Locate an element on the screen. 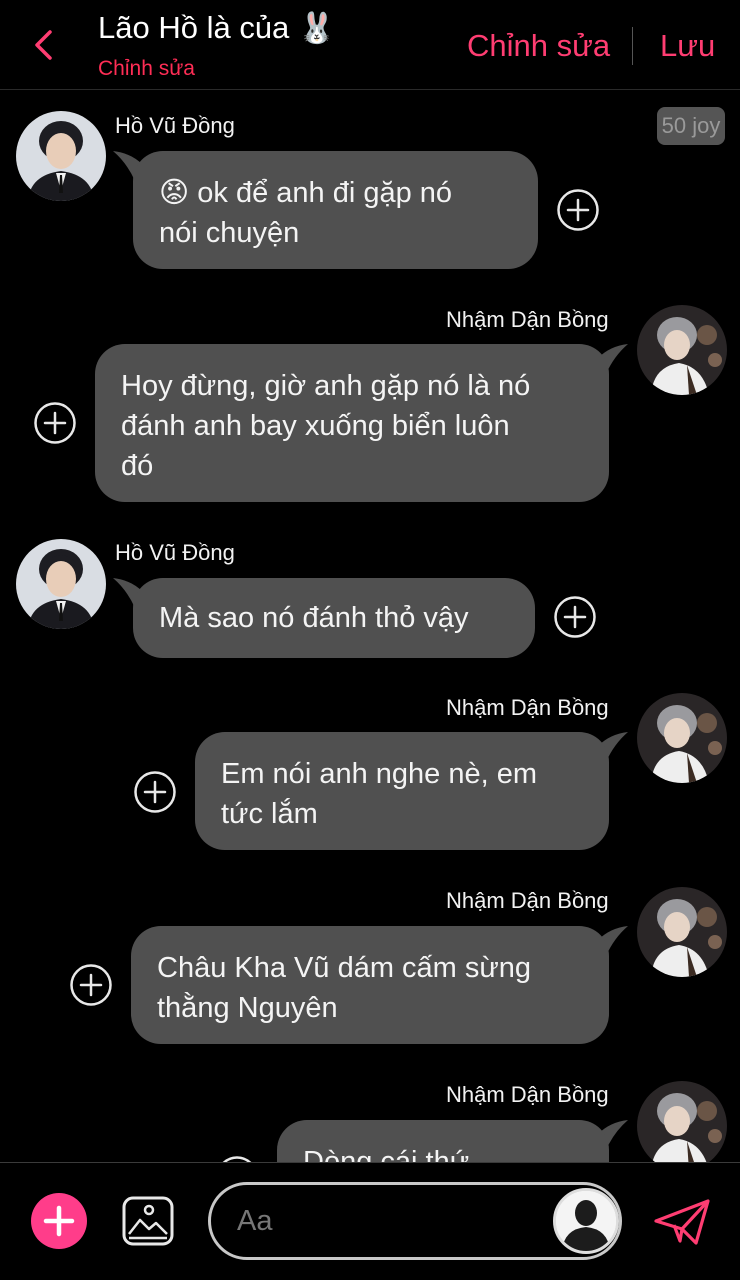 This screenshot has height=1280, width=740. message-input-wrapper is located at coordinates (415, 1221).